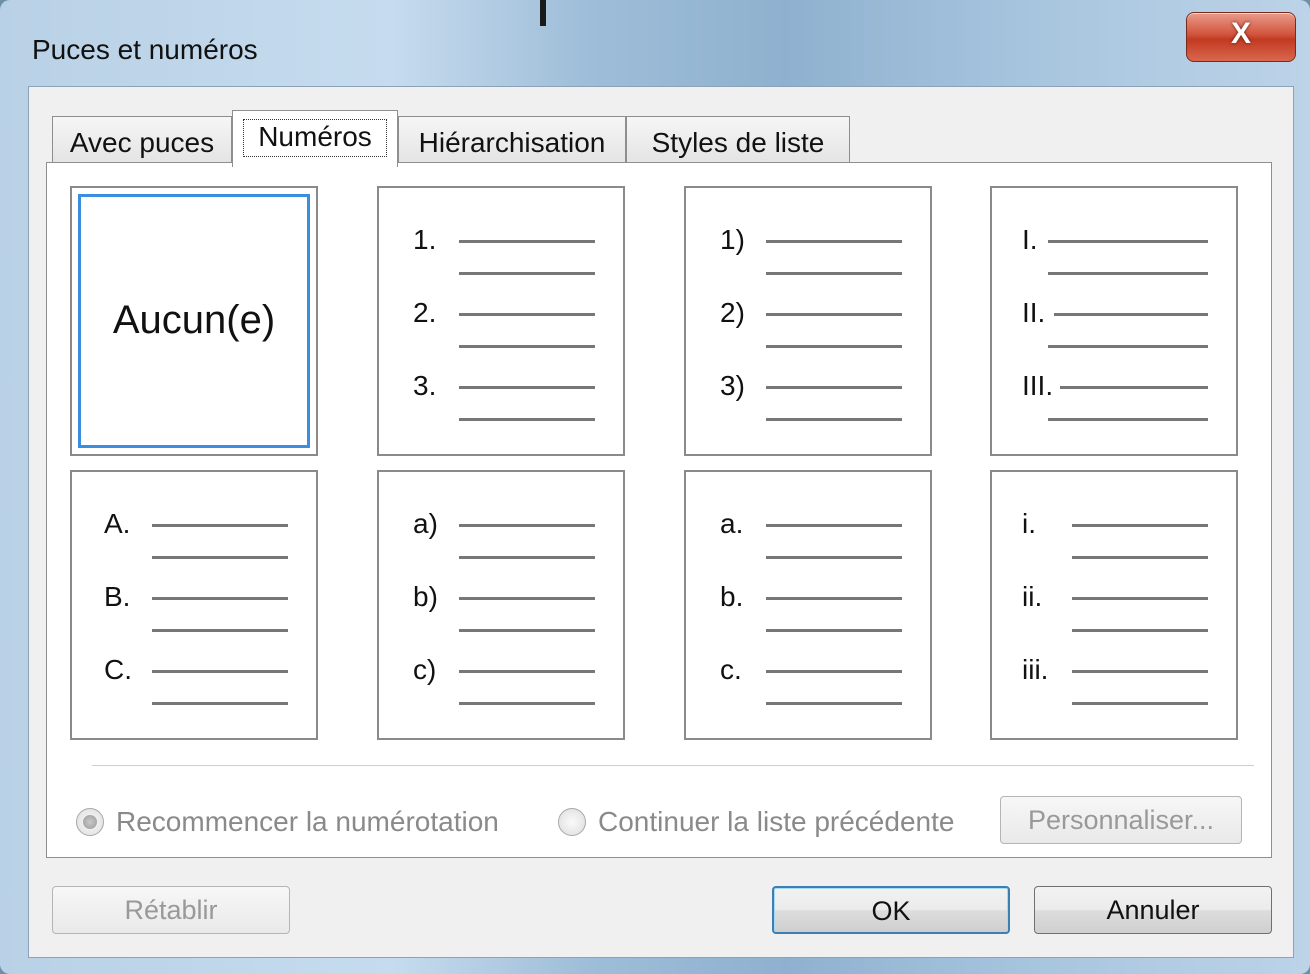 This screenshot has height=974, width=1310. What do you see at coordinates (425, 385) in the screenshot?
I see `list-number: 3.` at bounding box center [425, 385].